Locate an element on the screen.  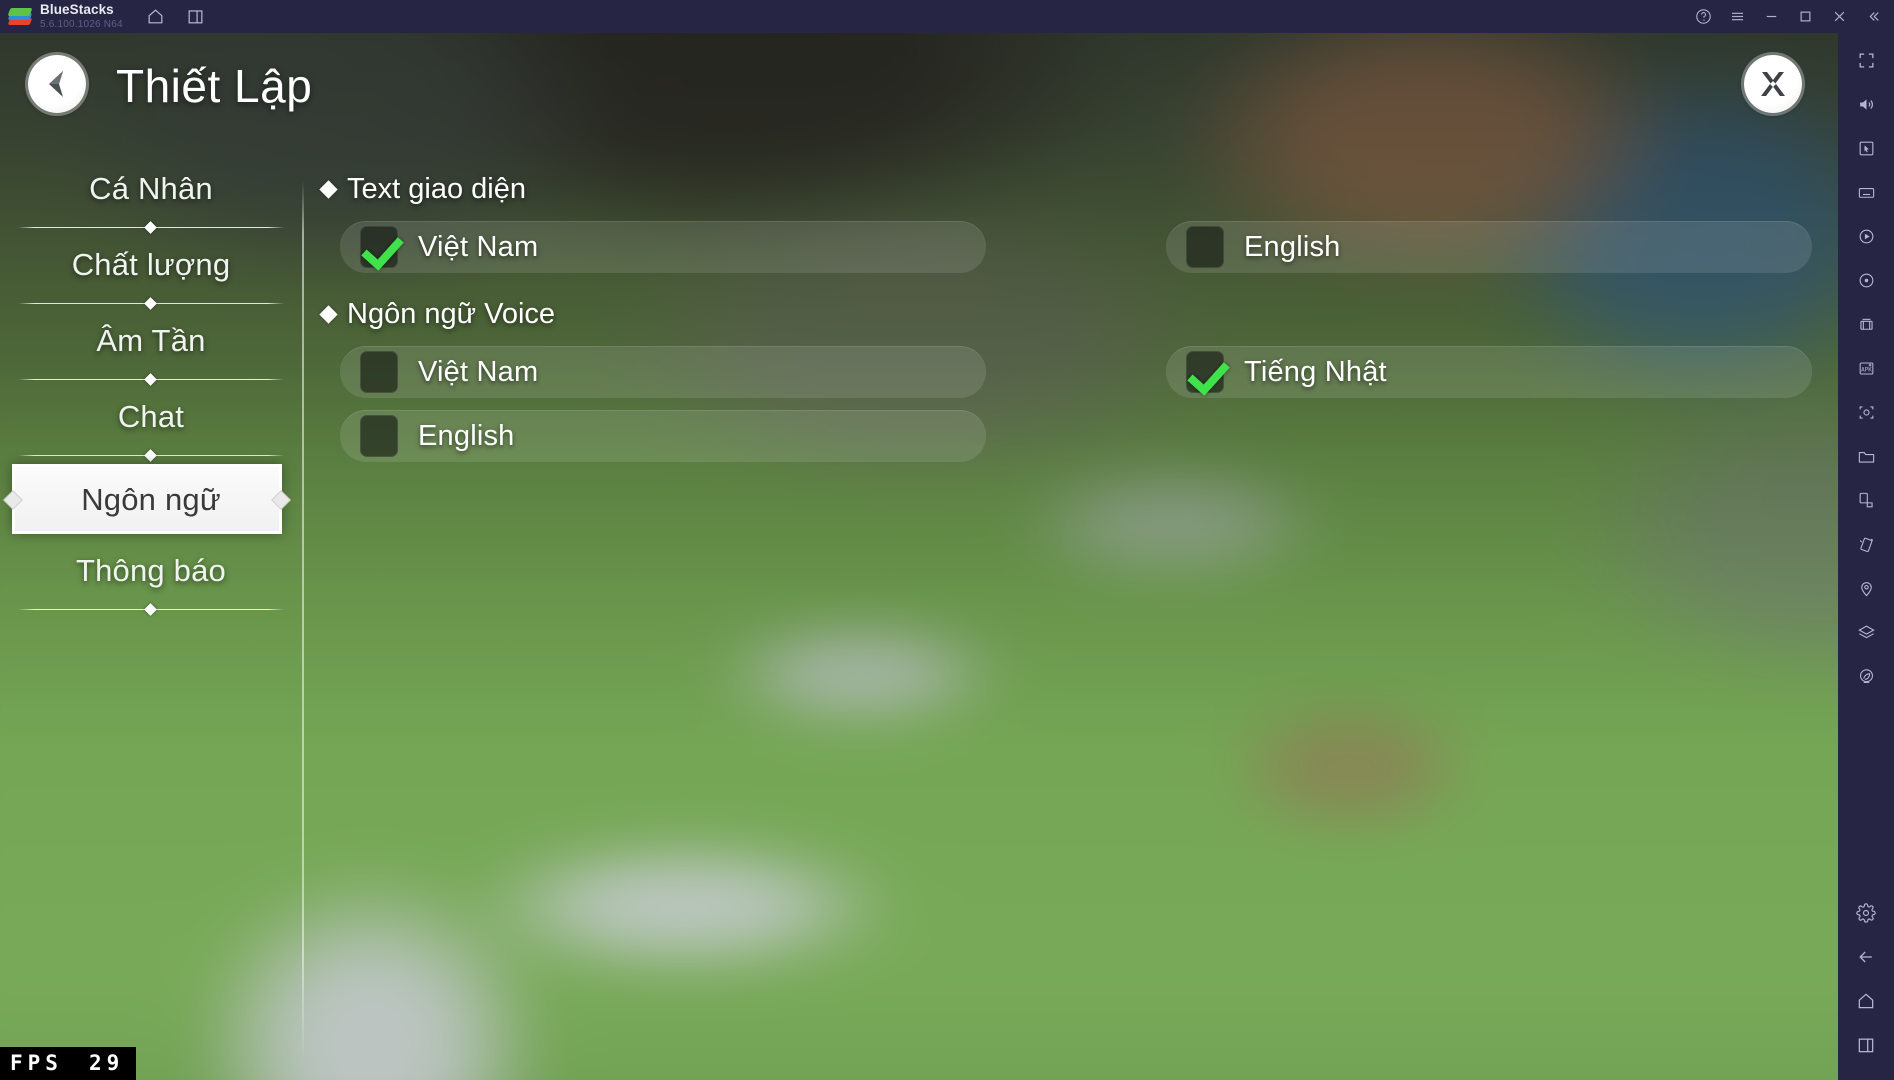
window-titlebar: BlueStacks 5.6.100.1026 N64 is located at coordinates (947, 16).